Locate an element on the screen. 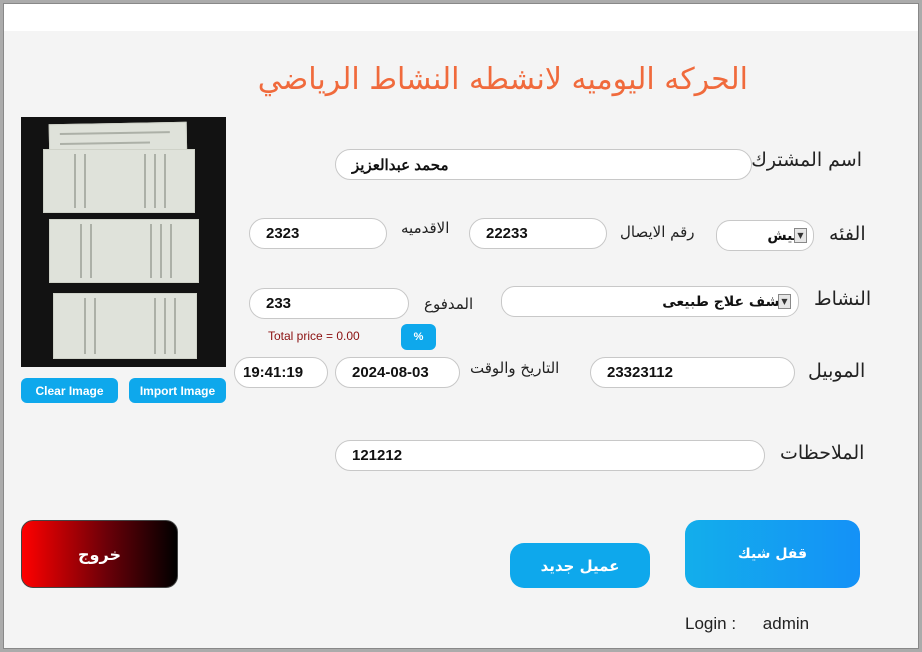 This screenshot has height=652, width=922. datetime-label: التاريخ والوقت is located at coordinates (515, 368).